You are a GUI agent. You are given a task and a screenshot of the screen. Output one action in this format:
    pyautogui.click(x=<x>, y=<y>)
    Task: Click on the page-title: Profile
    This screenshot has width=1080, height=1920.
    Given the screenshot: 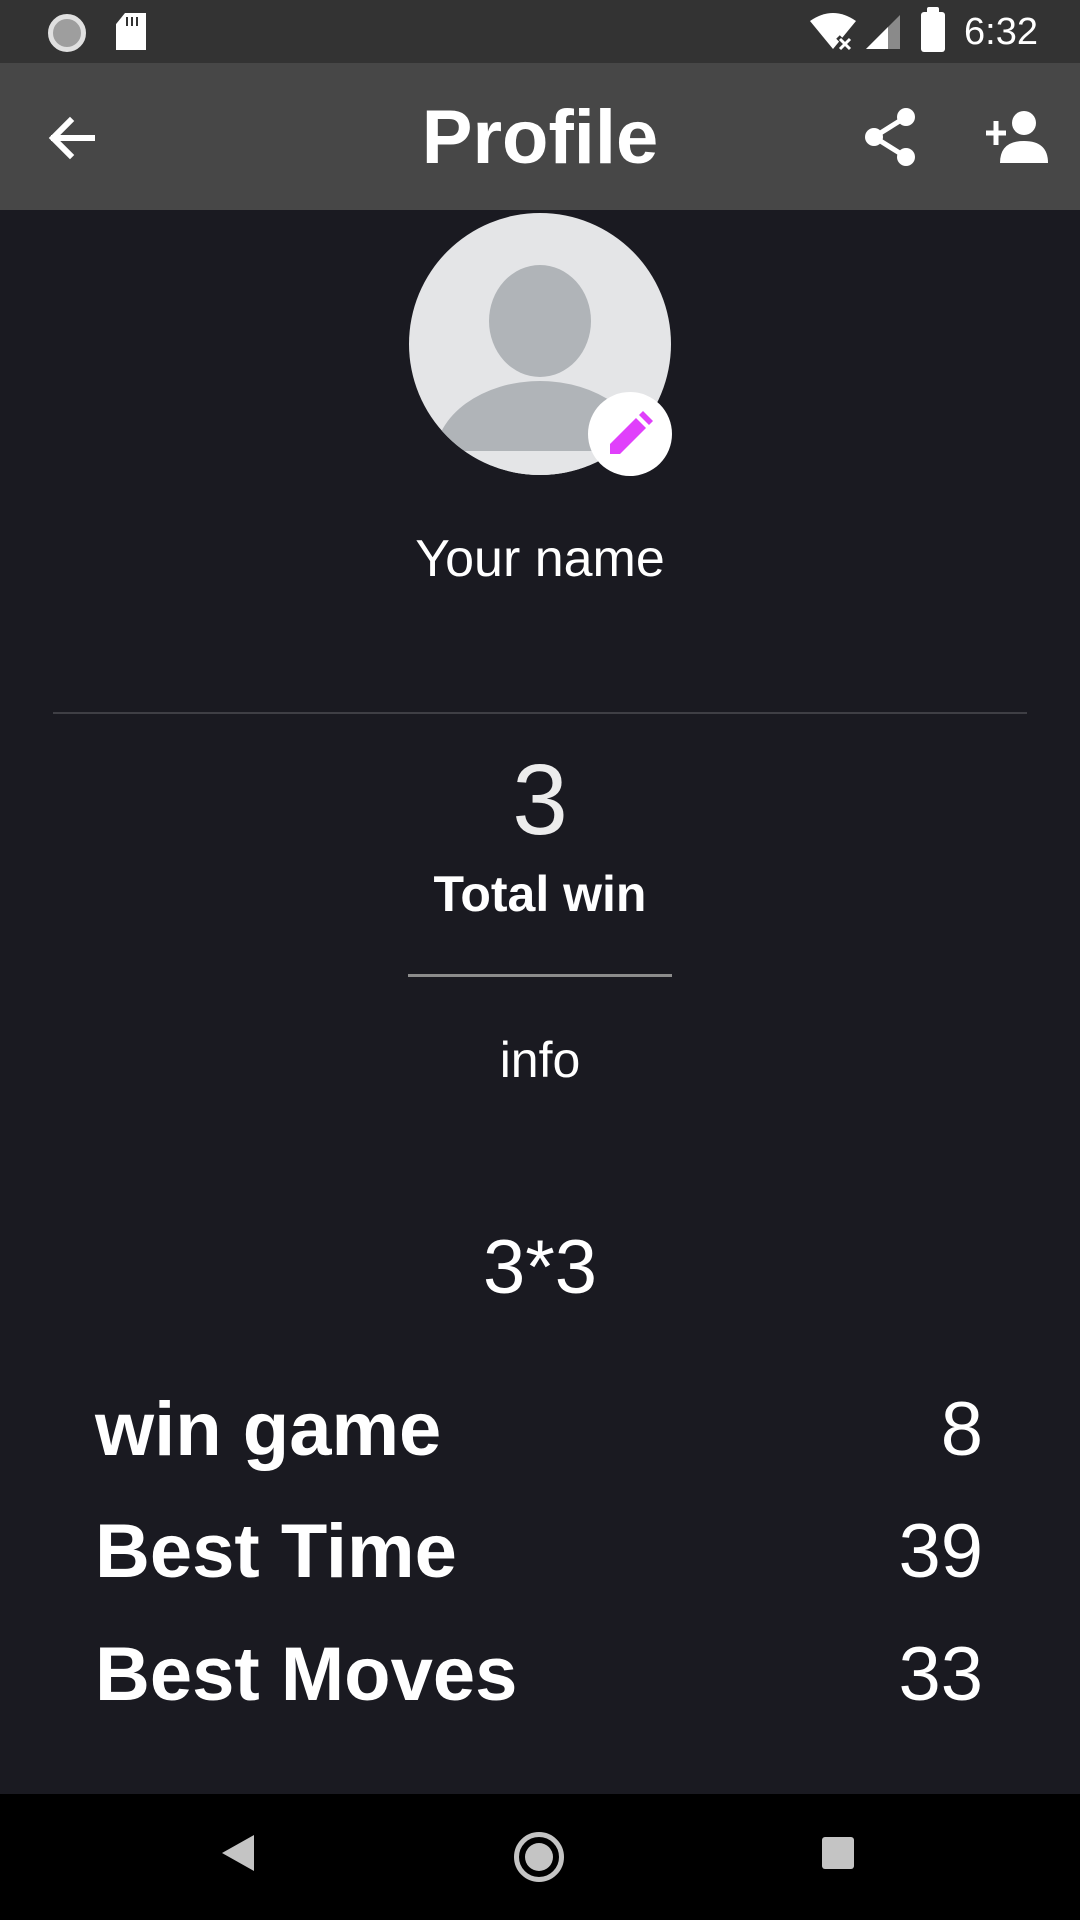 What is the action you would take?
    pyautogui.click(x=540, y=137)
    